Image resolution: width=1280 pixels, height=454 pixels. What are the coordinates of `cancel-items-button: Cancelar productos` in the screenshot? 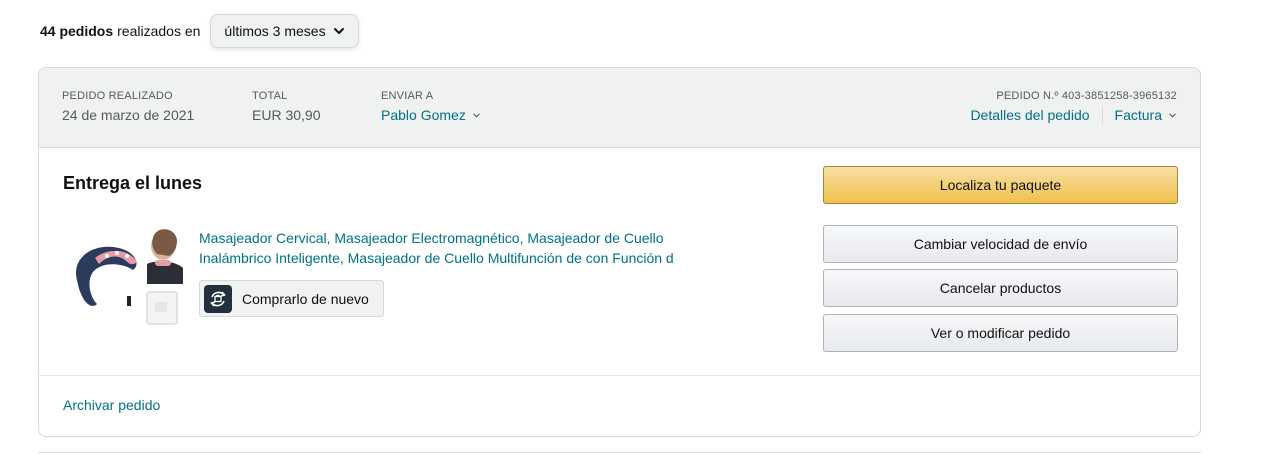 It's located at (1000, 288).